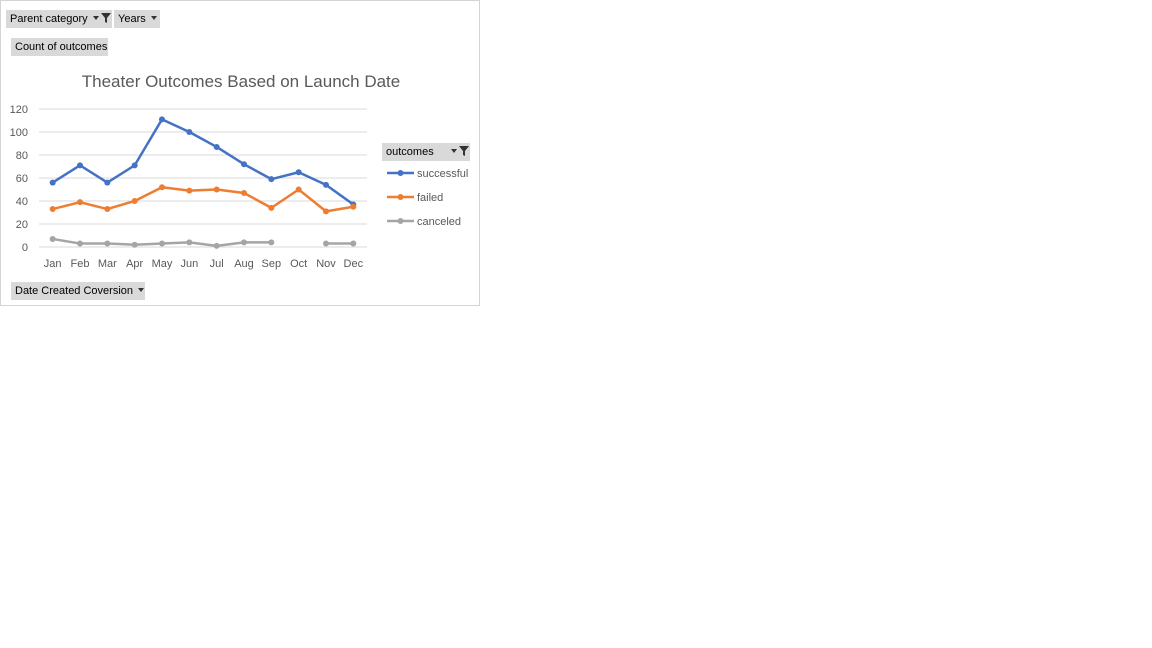 The image size is (1152, 648). I want to click on y-tick-label: 100, so click(19, 133).